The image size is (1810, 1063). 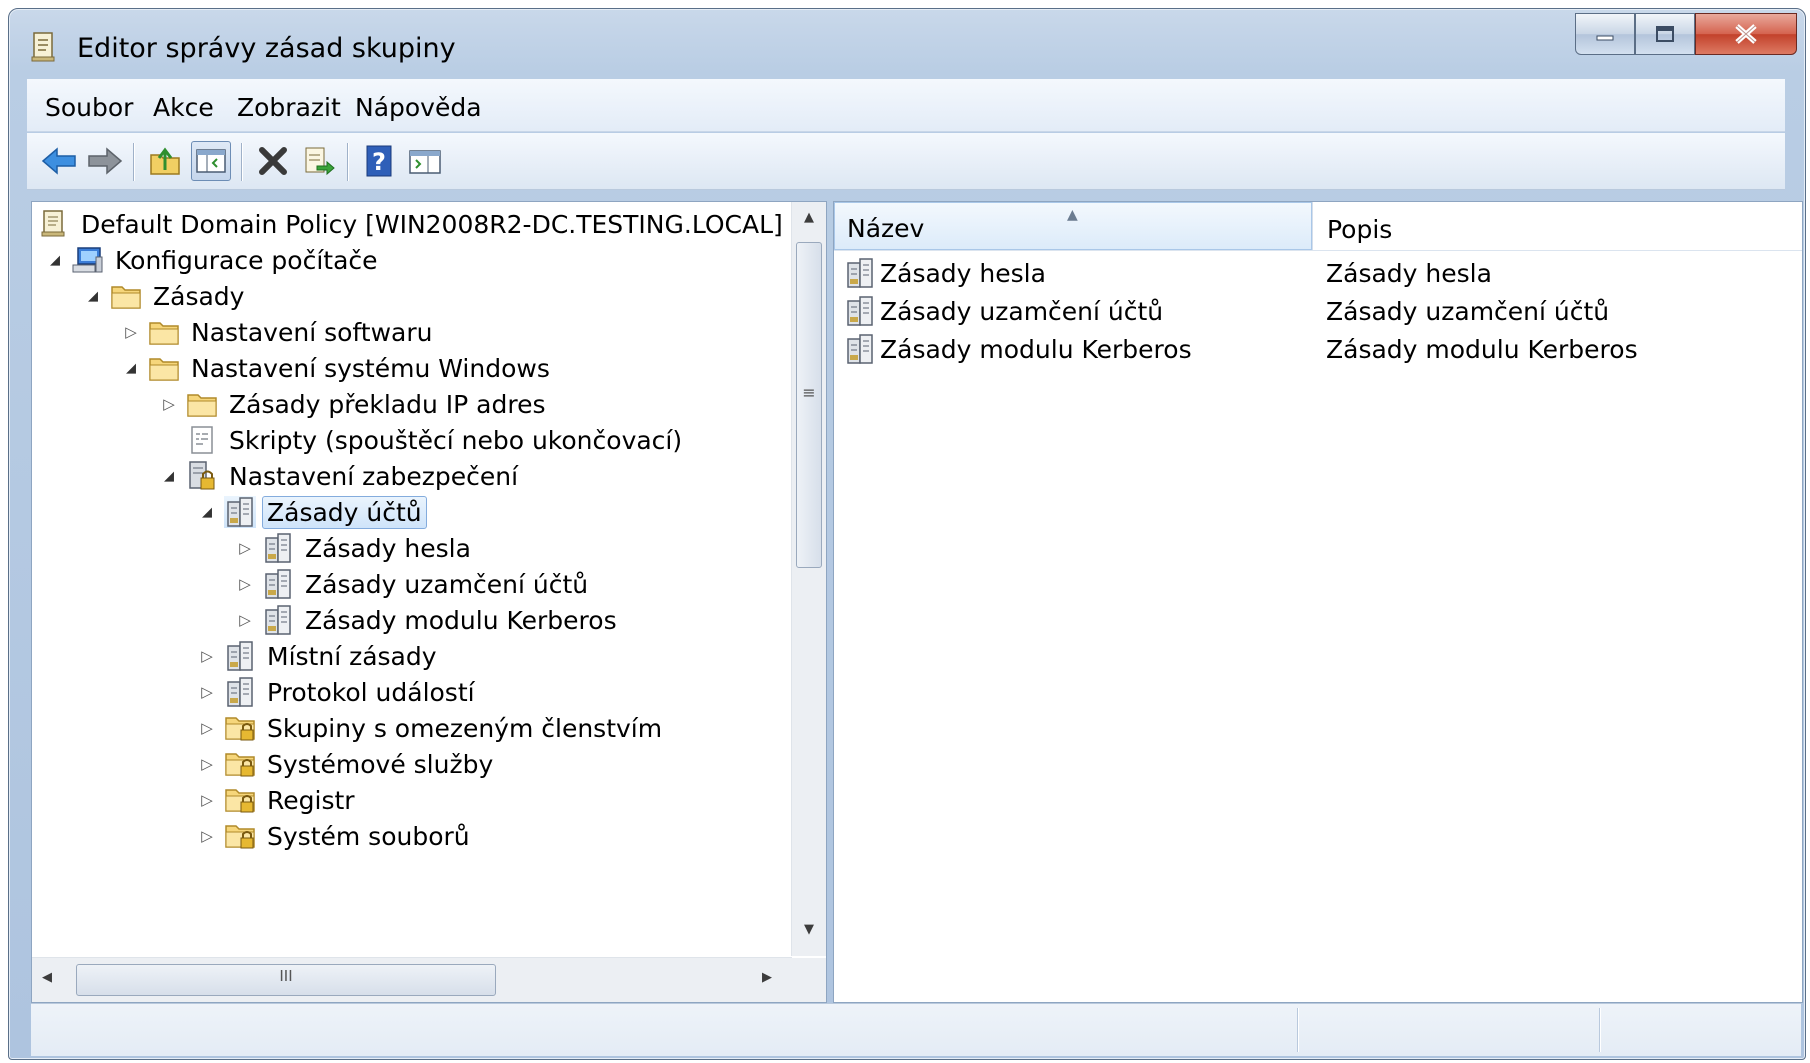 I want to click on list-item-name: Zásady modulu Kerberos, so click(x=1036, y=349).